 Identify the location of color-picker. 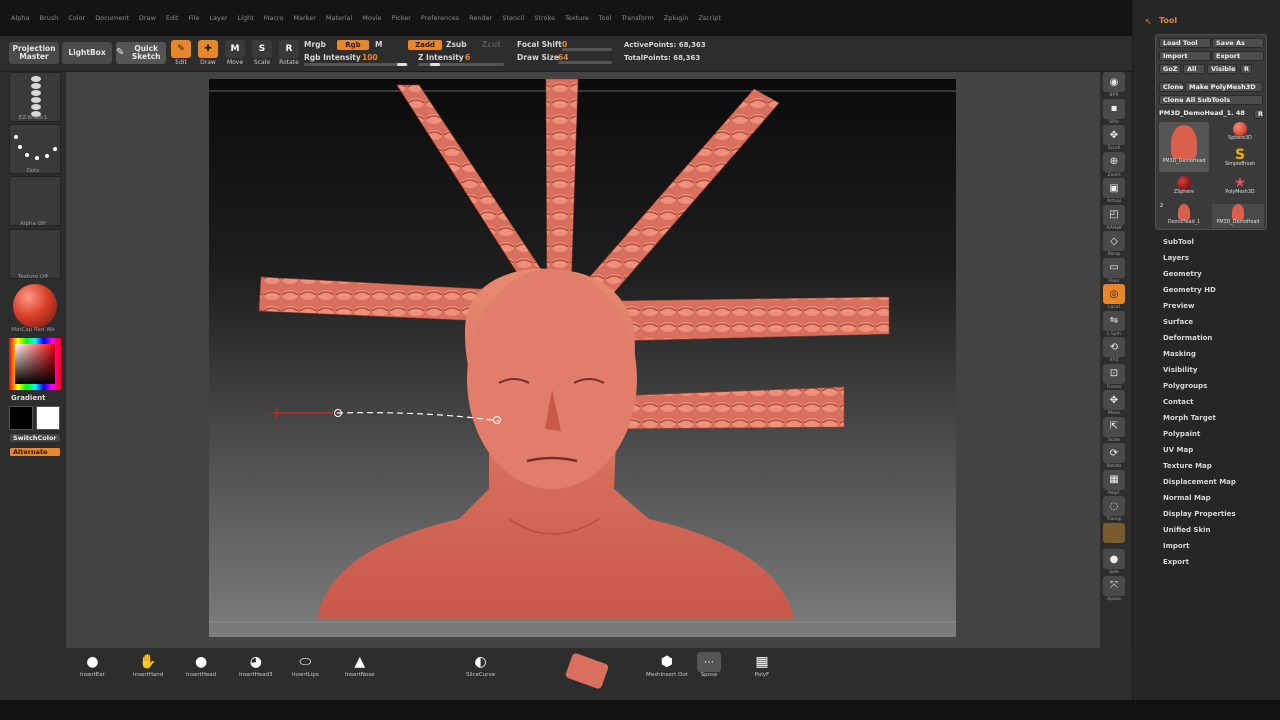
(35, 364).